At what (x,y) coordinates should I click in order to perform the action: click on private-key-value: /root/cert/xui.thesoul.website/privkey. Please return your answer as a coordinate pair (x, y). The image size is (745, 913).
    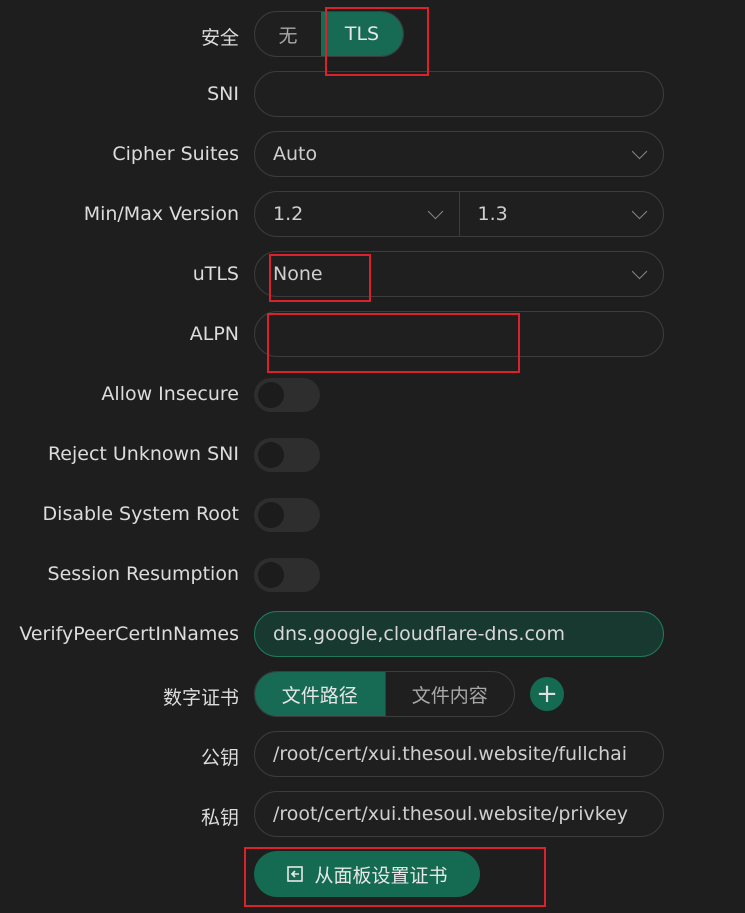
    Looking at the image, I should click on (451, 814).